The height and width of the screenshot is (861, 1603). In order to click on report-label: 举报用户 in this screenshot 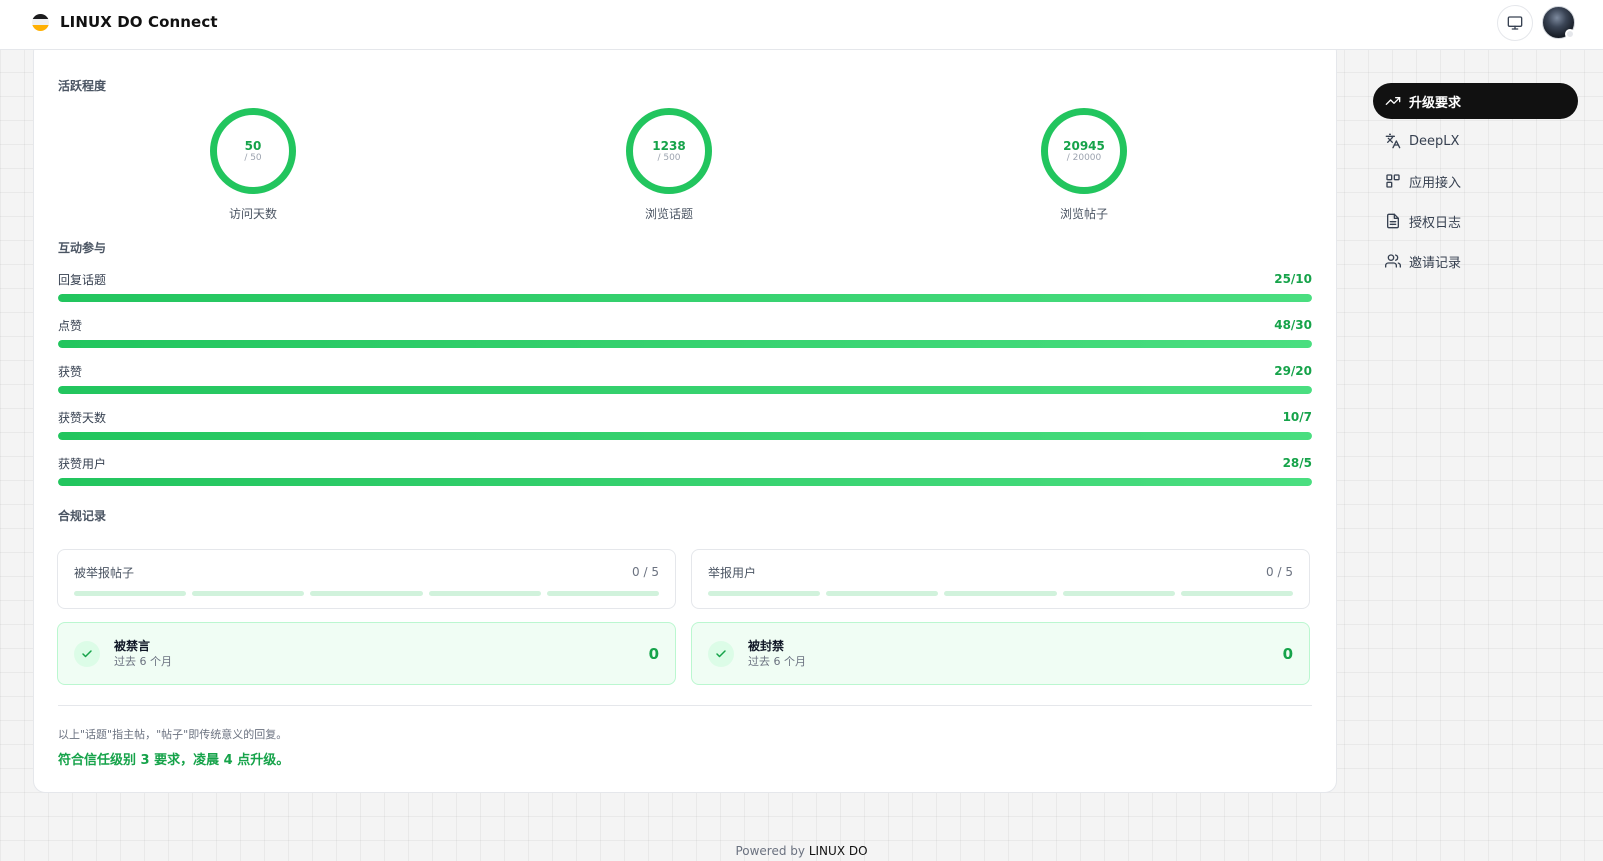, I will do `click(732, 572)`.